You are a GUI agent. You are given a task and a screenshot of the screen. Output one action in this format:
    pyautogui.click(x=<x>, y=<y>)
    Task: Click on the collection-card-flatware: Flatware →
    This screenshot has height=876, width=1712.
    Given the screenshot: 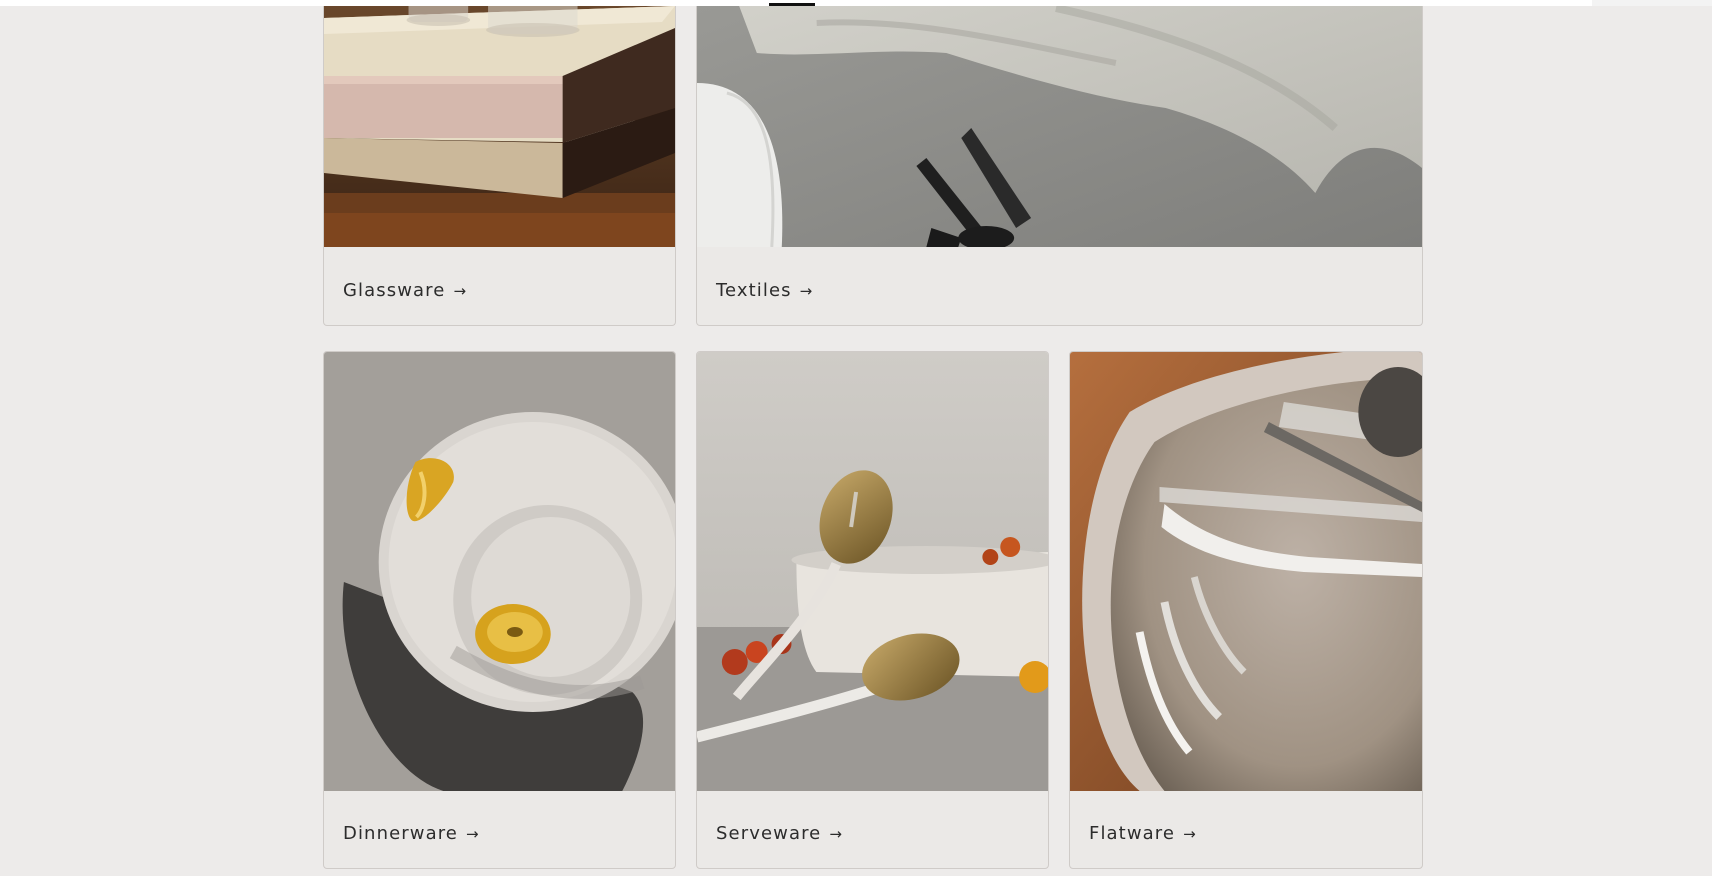 What is the action you would take?
    pyautogui.click(x=1246, y=610)
    